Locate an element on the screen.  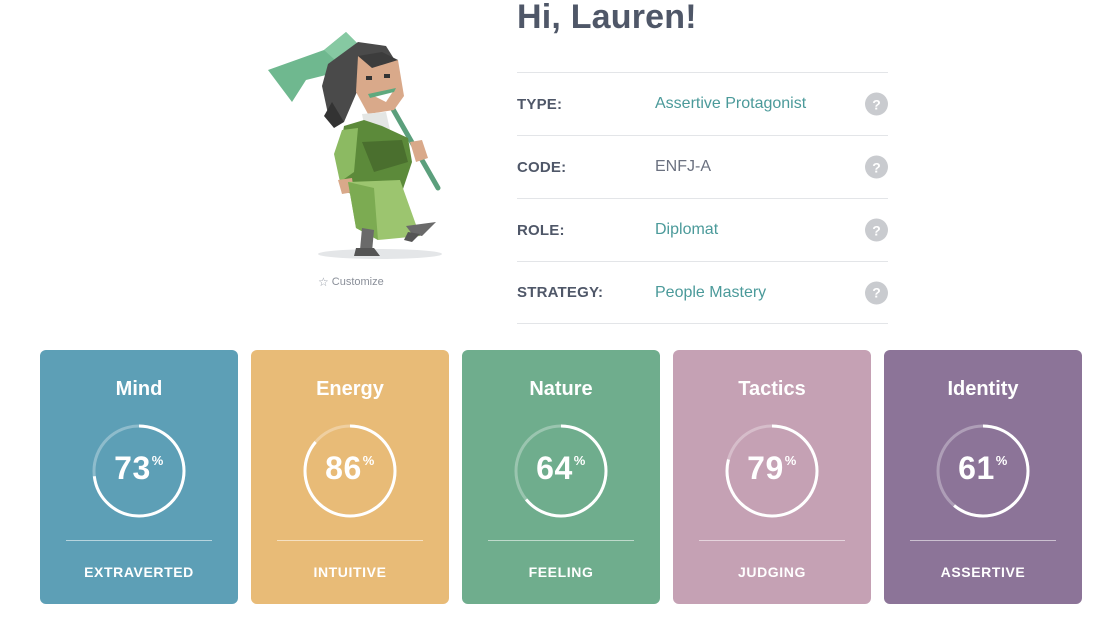
trait-card-nature: Nature 64% FEELING is located at coordinates (561, 477).